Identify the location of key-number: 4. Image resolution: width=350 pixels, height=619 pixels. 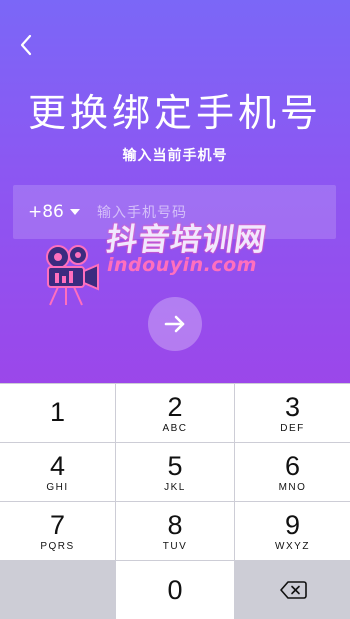
(57, 465).